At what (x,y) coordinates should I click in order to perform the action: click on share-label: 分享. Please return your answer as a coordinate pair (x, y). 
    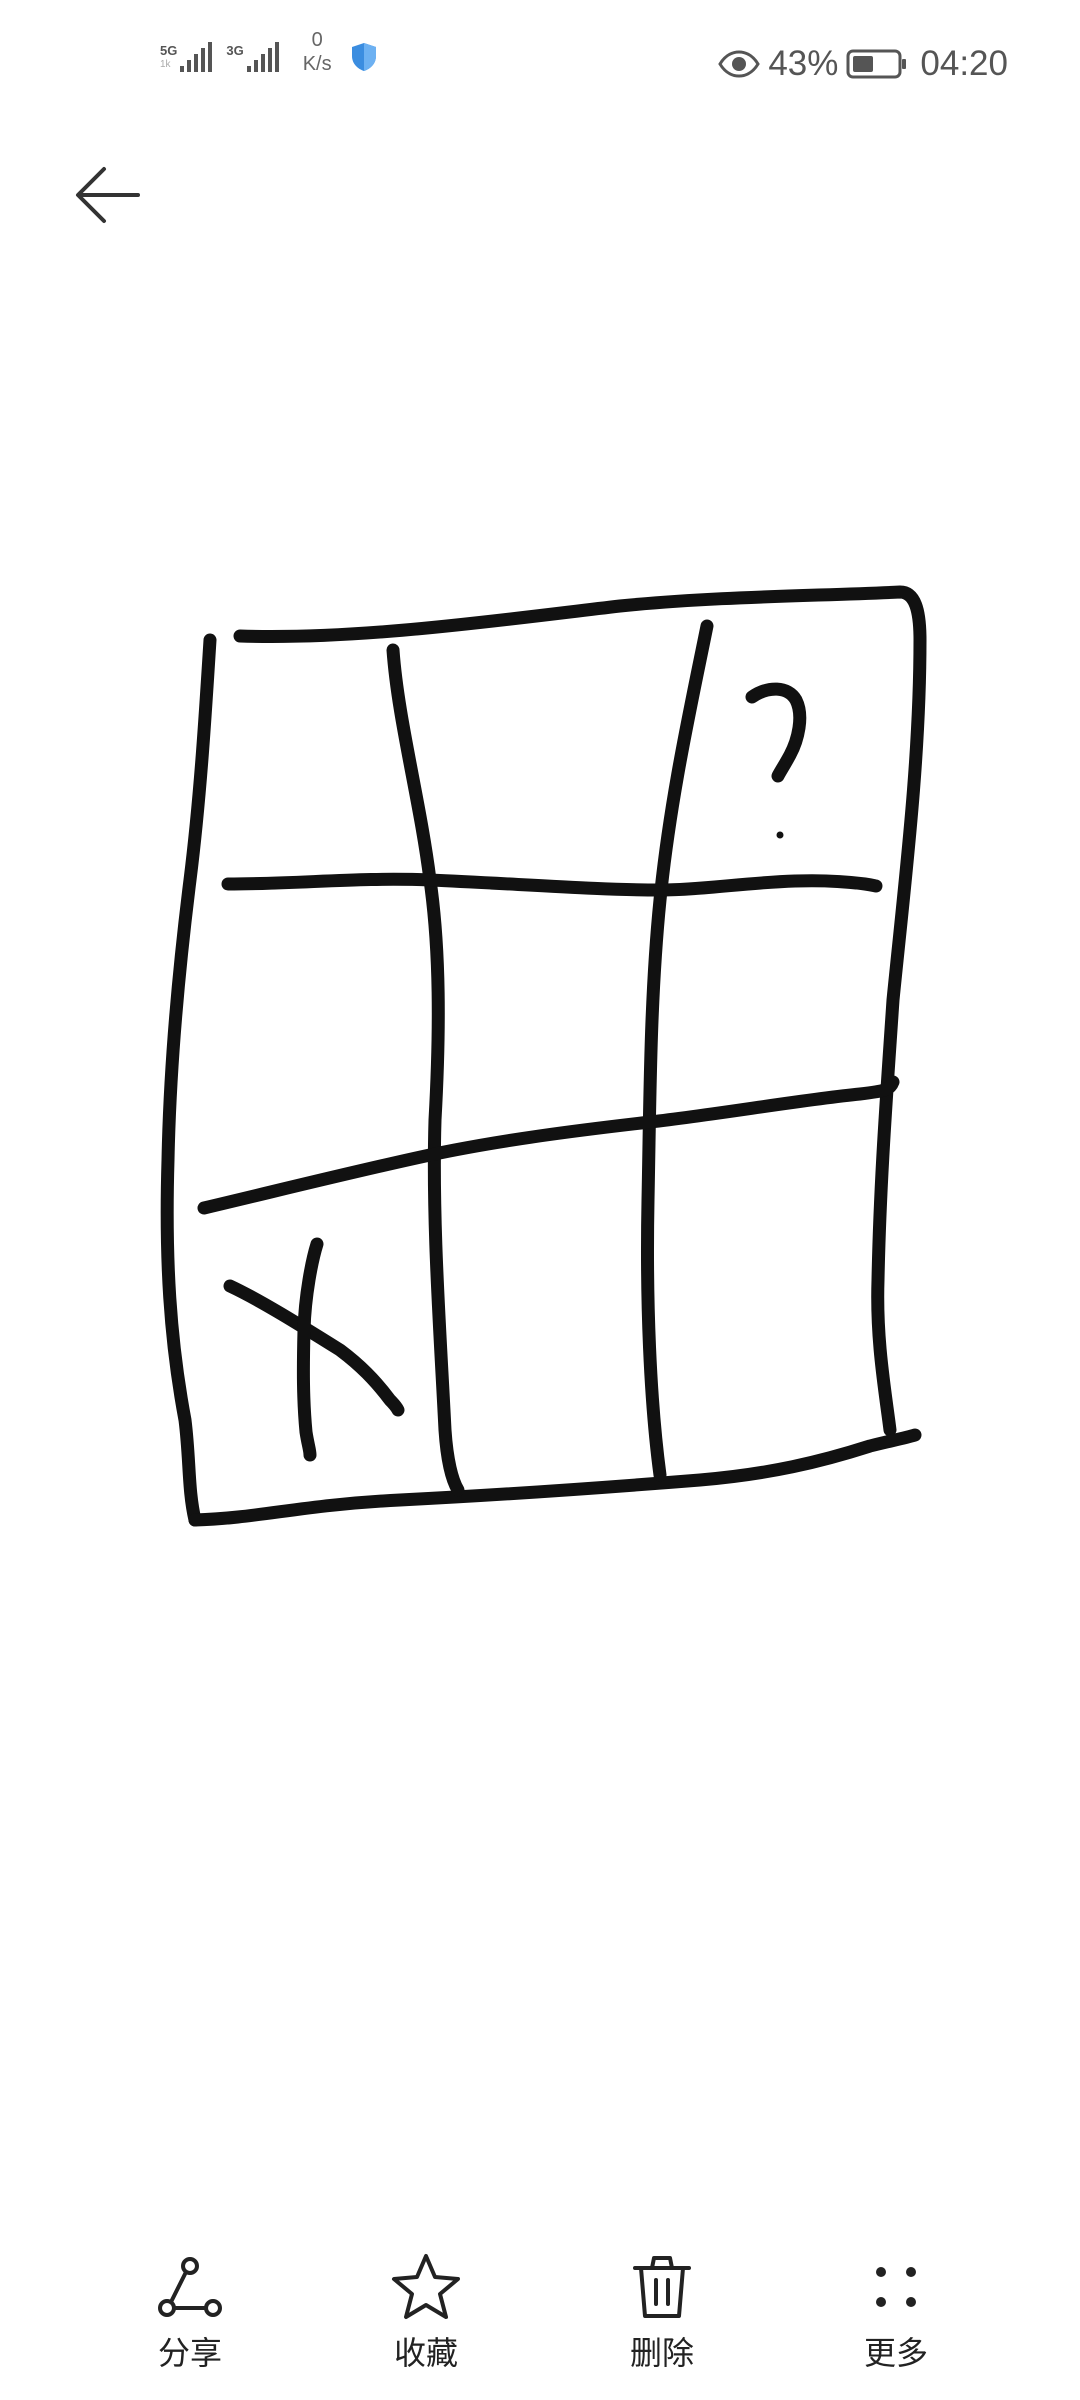
    Looking at the image, I should click on (189, 2353).